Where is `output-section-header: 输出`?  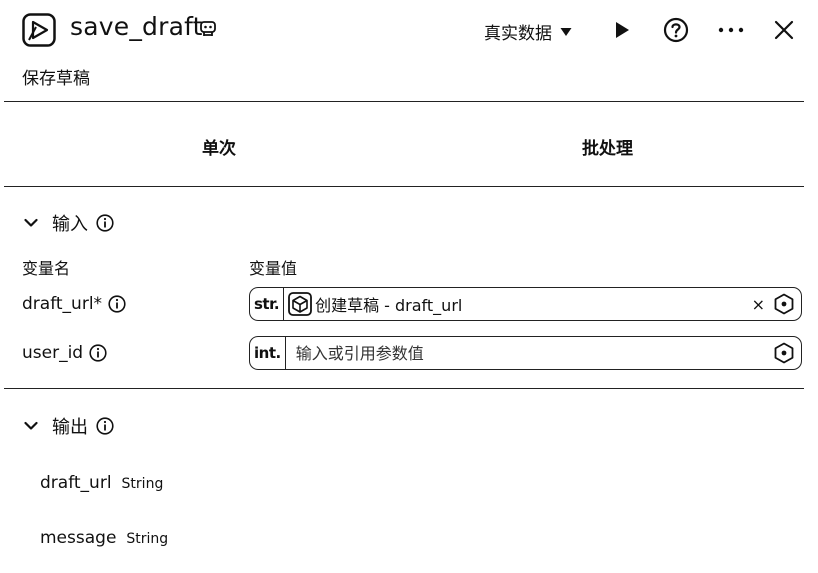
output-section-header: 输出 is located at coordinates (69, 426).